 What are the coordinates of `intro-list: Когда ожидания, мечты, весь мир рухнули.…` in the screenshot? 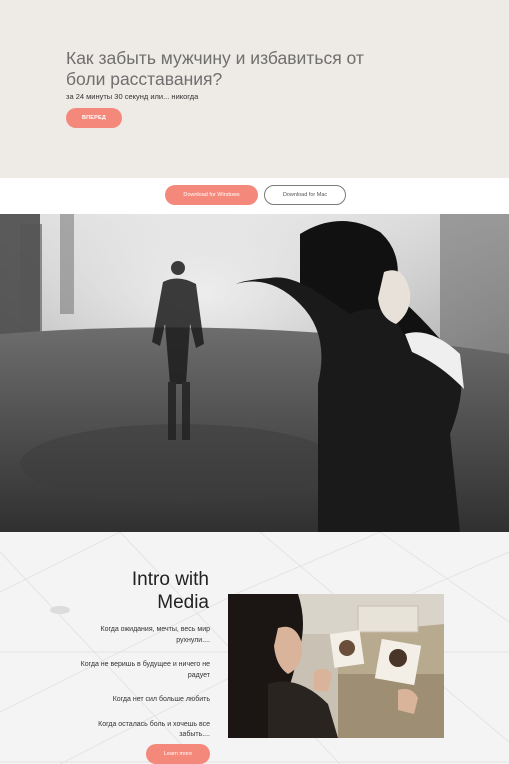 It's located at (140, 683).